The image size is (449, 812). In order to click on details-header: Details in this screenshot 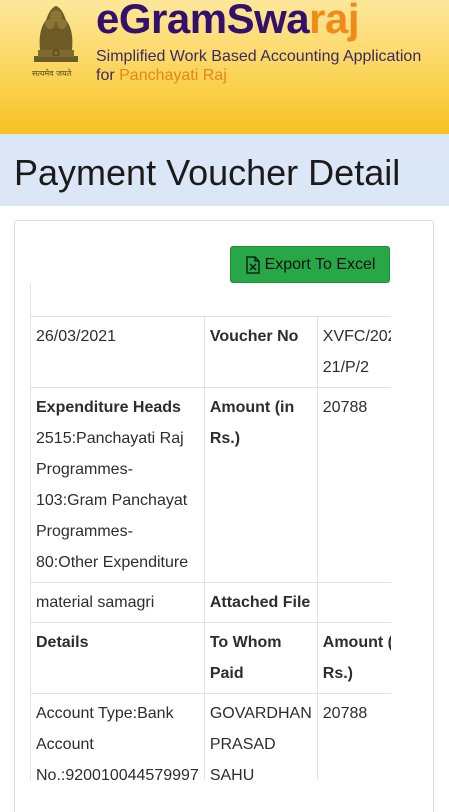, I will do `click(117, 658)`.